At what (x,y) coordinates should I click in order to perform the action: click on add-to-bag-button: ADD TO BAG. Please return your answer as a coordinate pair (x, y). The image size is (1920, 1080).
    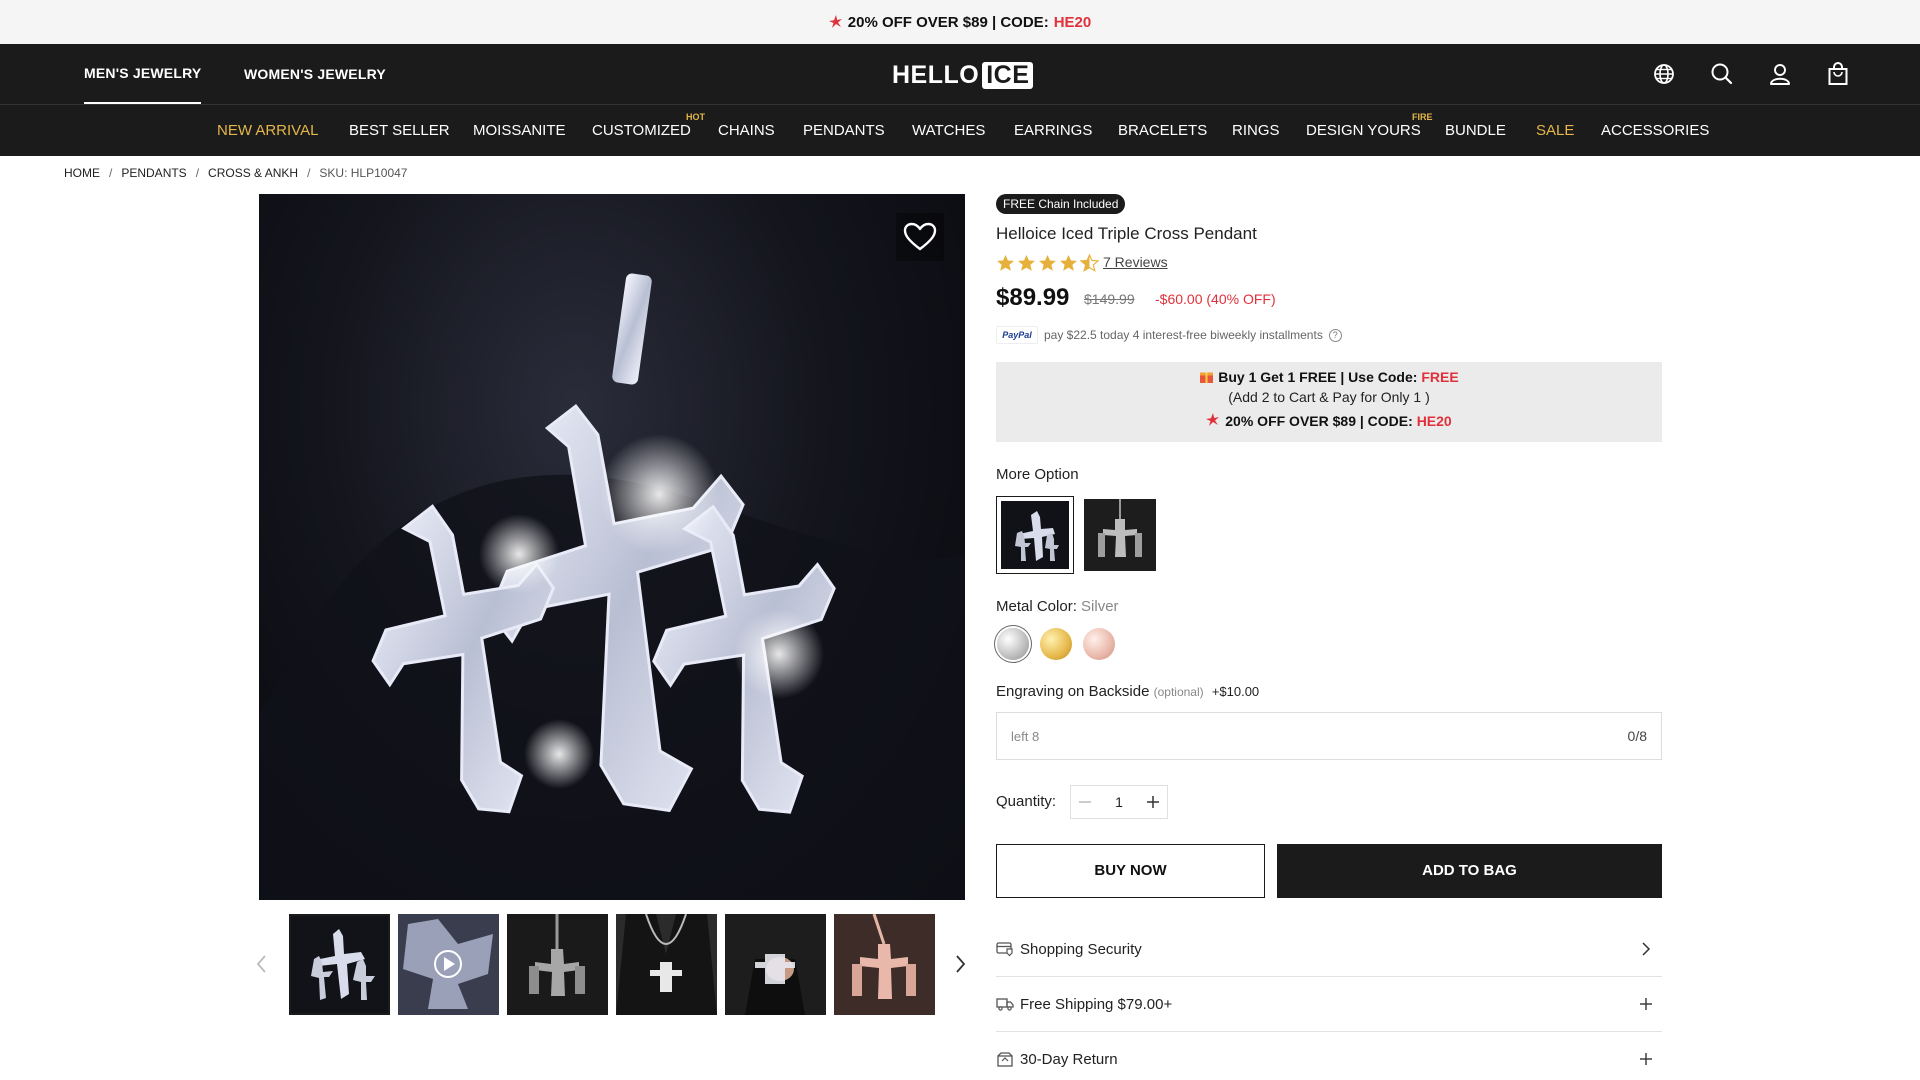
    Looking at the image, I should click on (1469, 871).